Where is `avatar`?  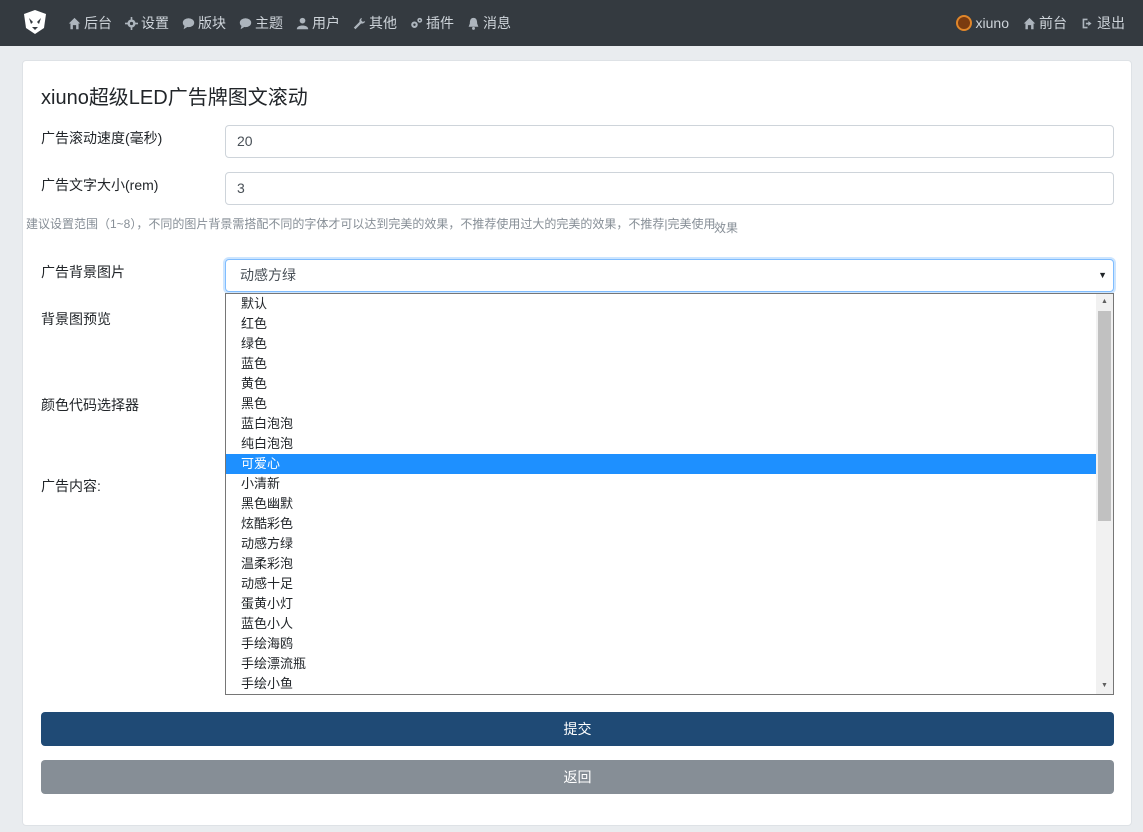 avatar is located at coordinates (963, 23).